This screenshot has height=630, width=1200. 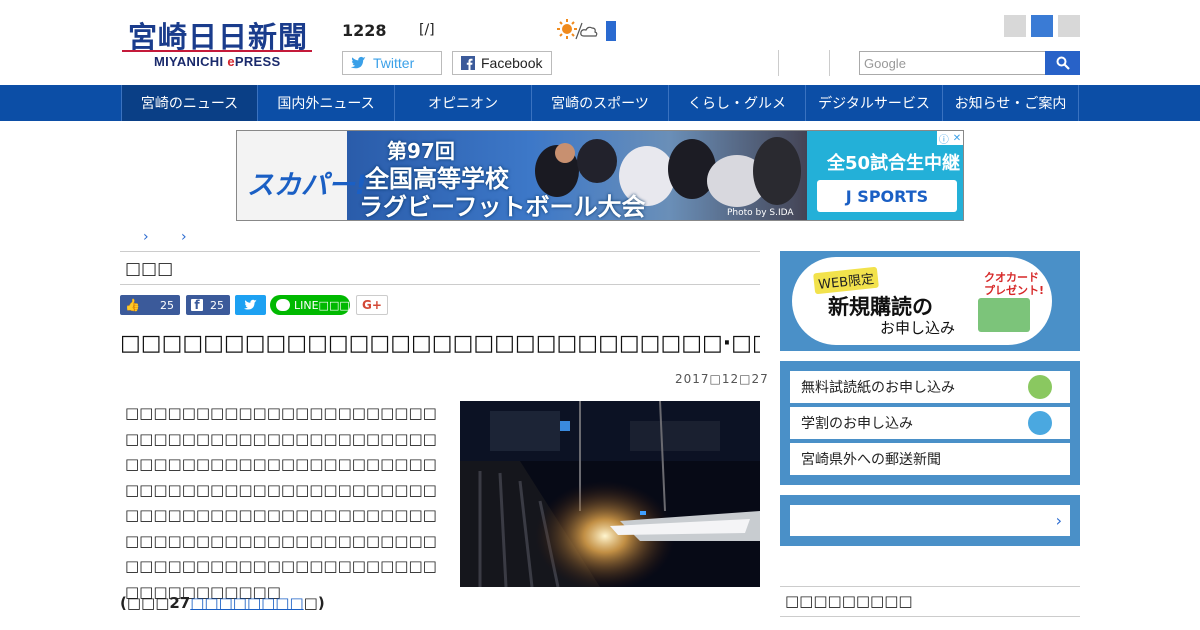 What do you see at coordinates (736, 103) in the screenshot?
I see `nav-item-lifestyle-gourmet: くらし・グルメ` at bounding box center [736, 103].